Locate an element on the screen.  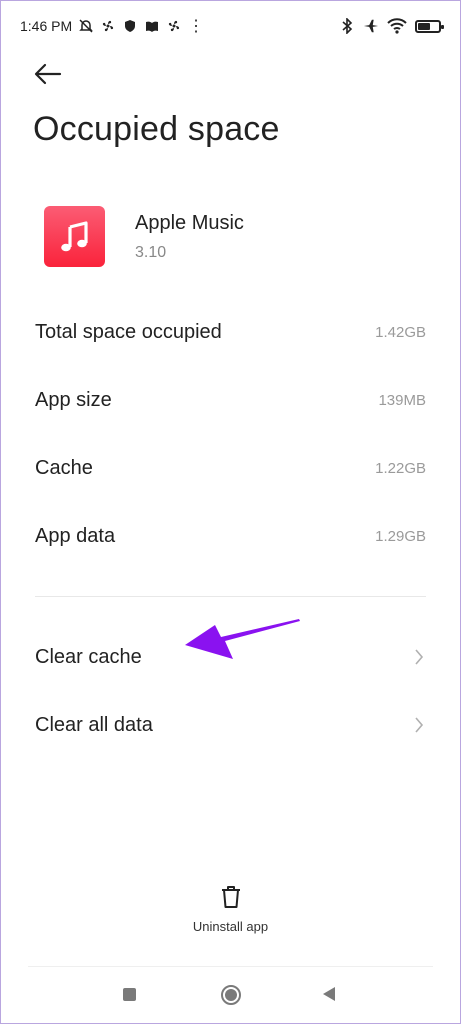
storage-row-total: Total space occupied 1.42GB is located at coordinates (230, 332).